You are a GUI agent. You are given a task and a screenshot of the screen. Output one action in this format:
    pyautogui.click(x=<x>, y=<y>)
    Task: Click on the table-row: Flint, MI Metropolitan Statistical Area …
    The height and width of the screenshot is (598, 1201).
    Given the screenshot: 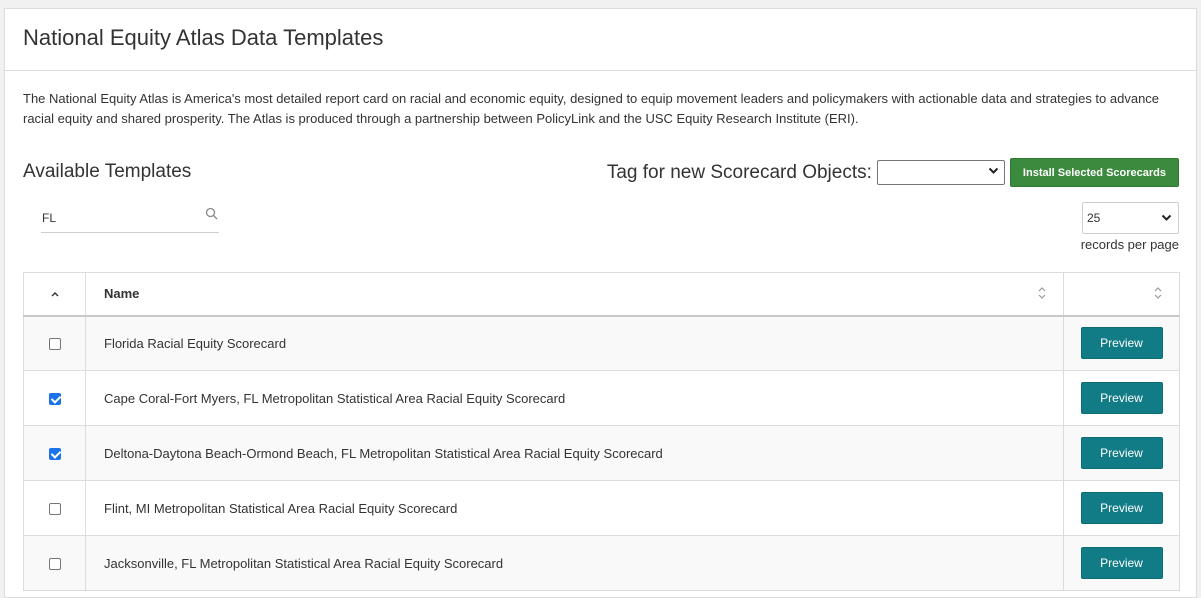 What is the action you would take?
    pyautogui.click(x=601, y=508)
    